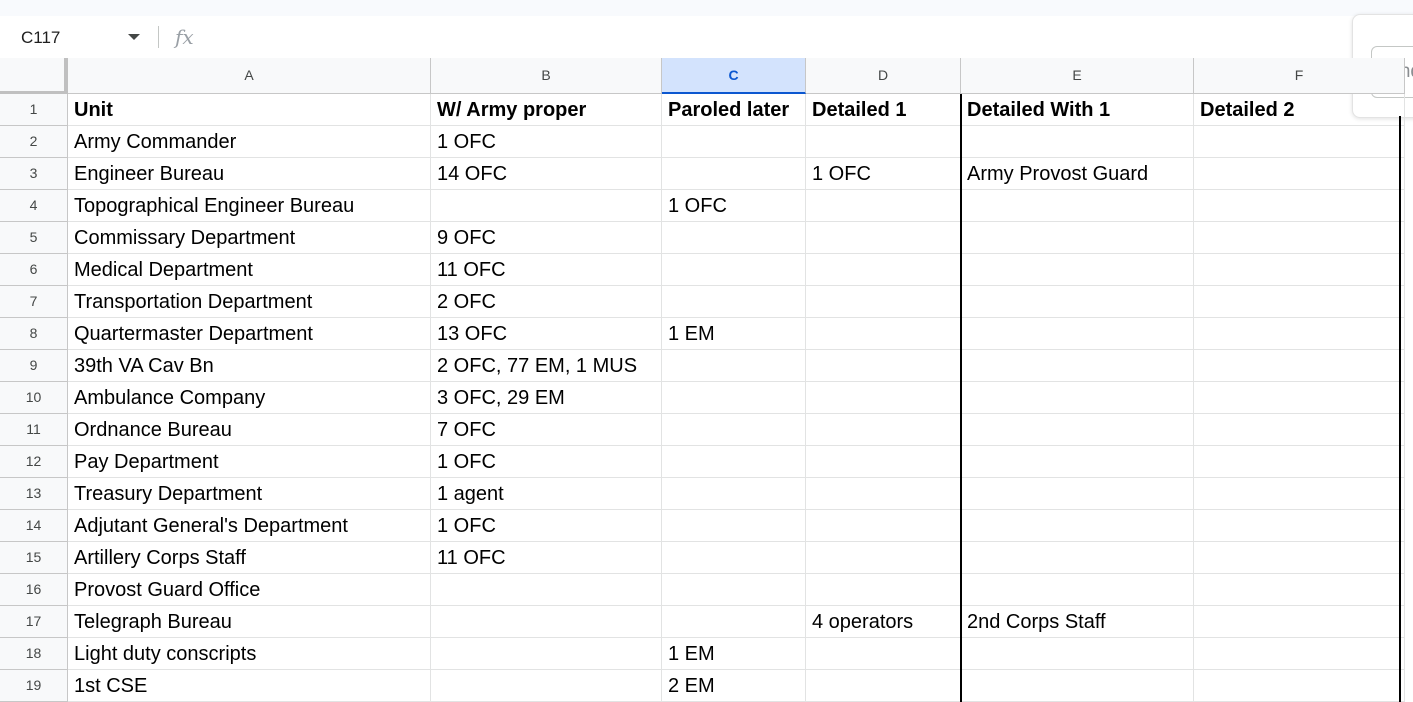 This screenshot has width=1413, height=702. What do you see at coordinates (775, 37) in the screenshot?
I see `formula-input` at bounding box center [775, 37].